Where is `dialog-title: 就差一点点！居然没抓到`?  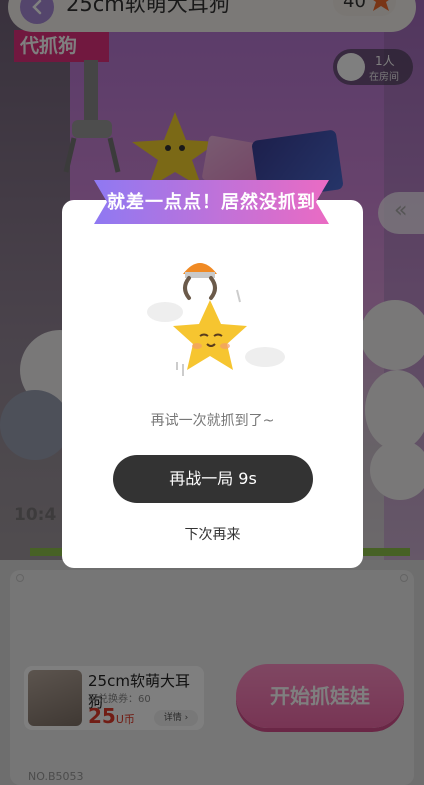
dialog-title: 就差一点点！居然没抓到 is located at coordinates (211, 202).